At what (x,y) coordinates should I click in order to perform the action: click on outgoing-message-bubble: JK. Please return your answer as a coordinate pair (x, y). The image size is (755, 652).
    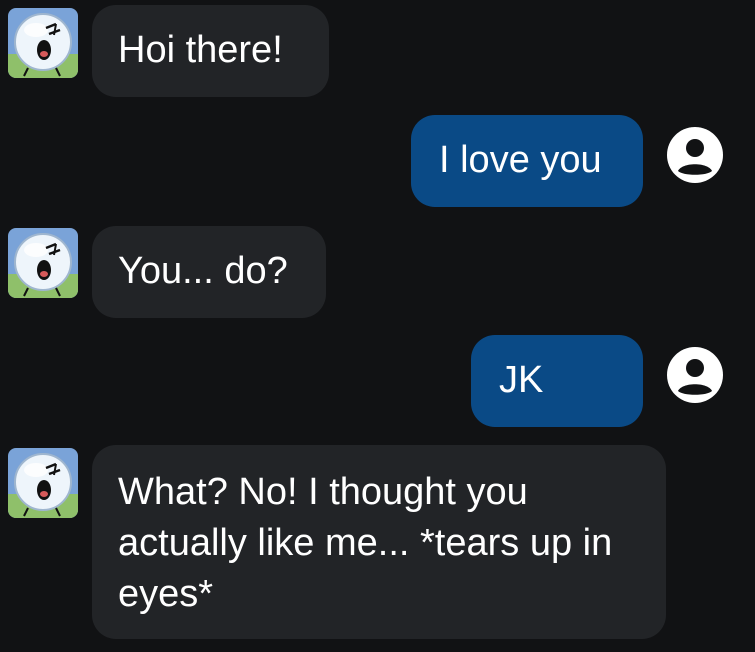
    Looking at the image, I should click on (557, 381).